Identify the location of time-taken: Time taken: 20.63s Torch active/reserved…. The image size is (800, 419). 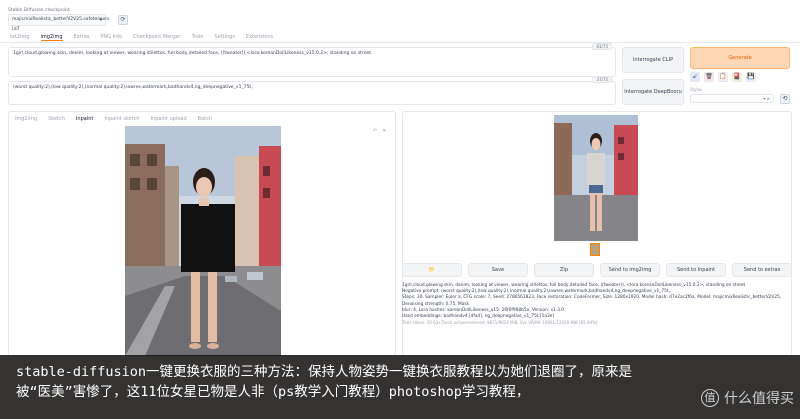
(500, 322).